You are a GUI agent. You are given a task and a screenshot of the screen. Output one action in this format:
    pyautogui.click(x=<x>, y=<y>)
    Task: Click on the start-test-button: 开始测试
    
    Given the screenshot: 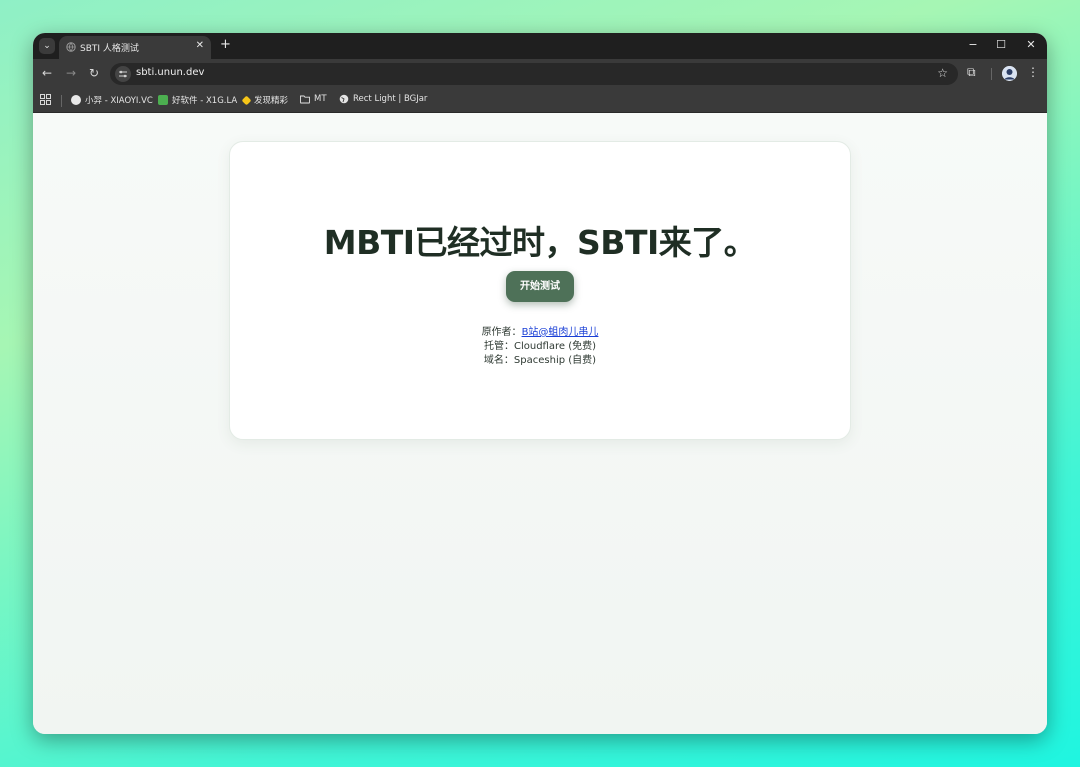 What is the action you would take?
    pyautogui.click(x=540, y=286)
    